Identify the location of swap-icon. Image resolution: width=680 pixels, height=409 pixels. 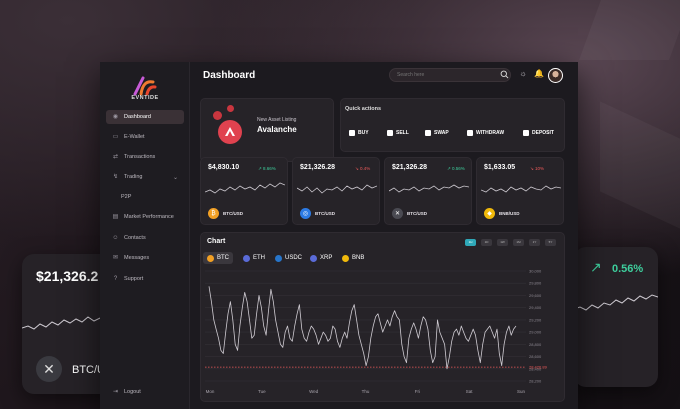
(428, 132).